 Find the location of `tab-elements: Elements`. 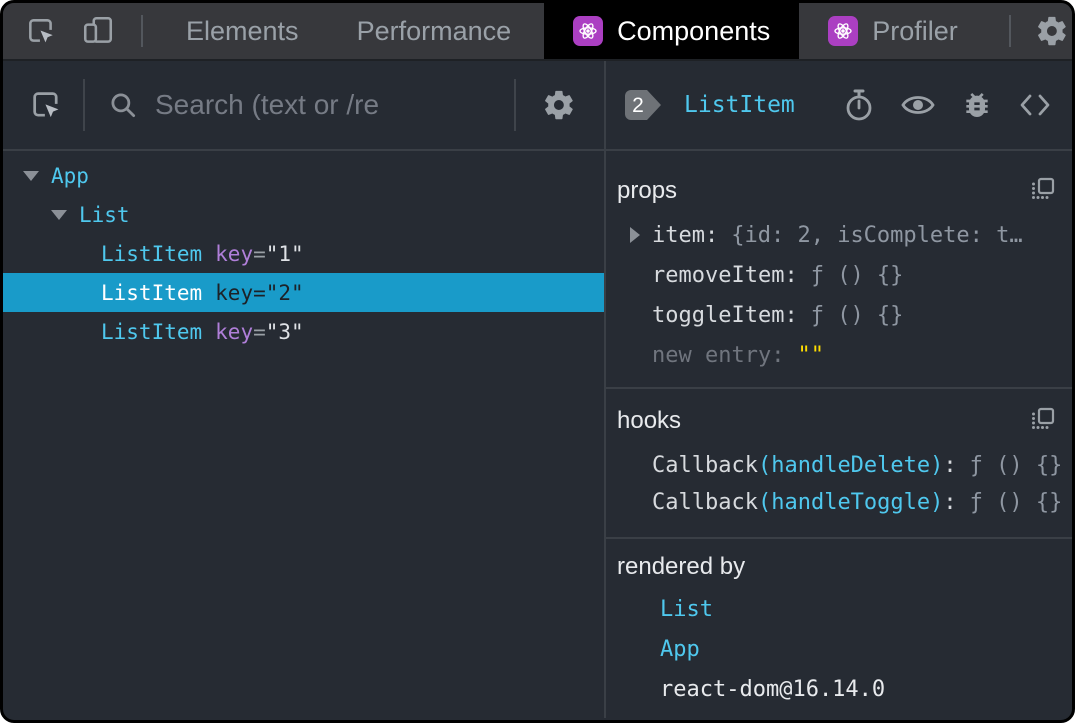

tab-elements: Elements is located at coordinates (242, 31).